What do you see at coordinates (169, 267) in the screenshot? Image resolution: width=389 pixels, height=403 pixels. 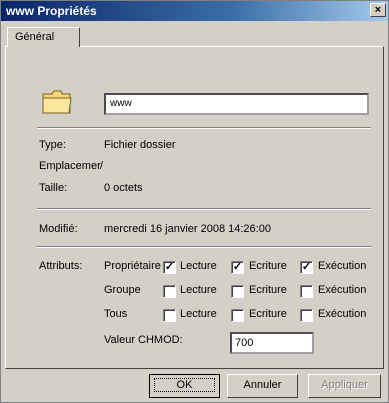 I see `owner-read-checkbox: ✓` at bounding box center [169, 267].